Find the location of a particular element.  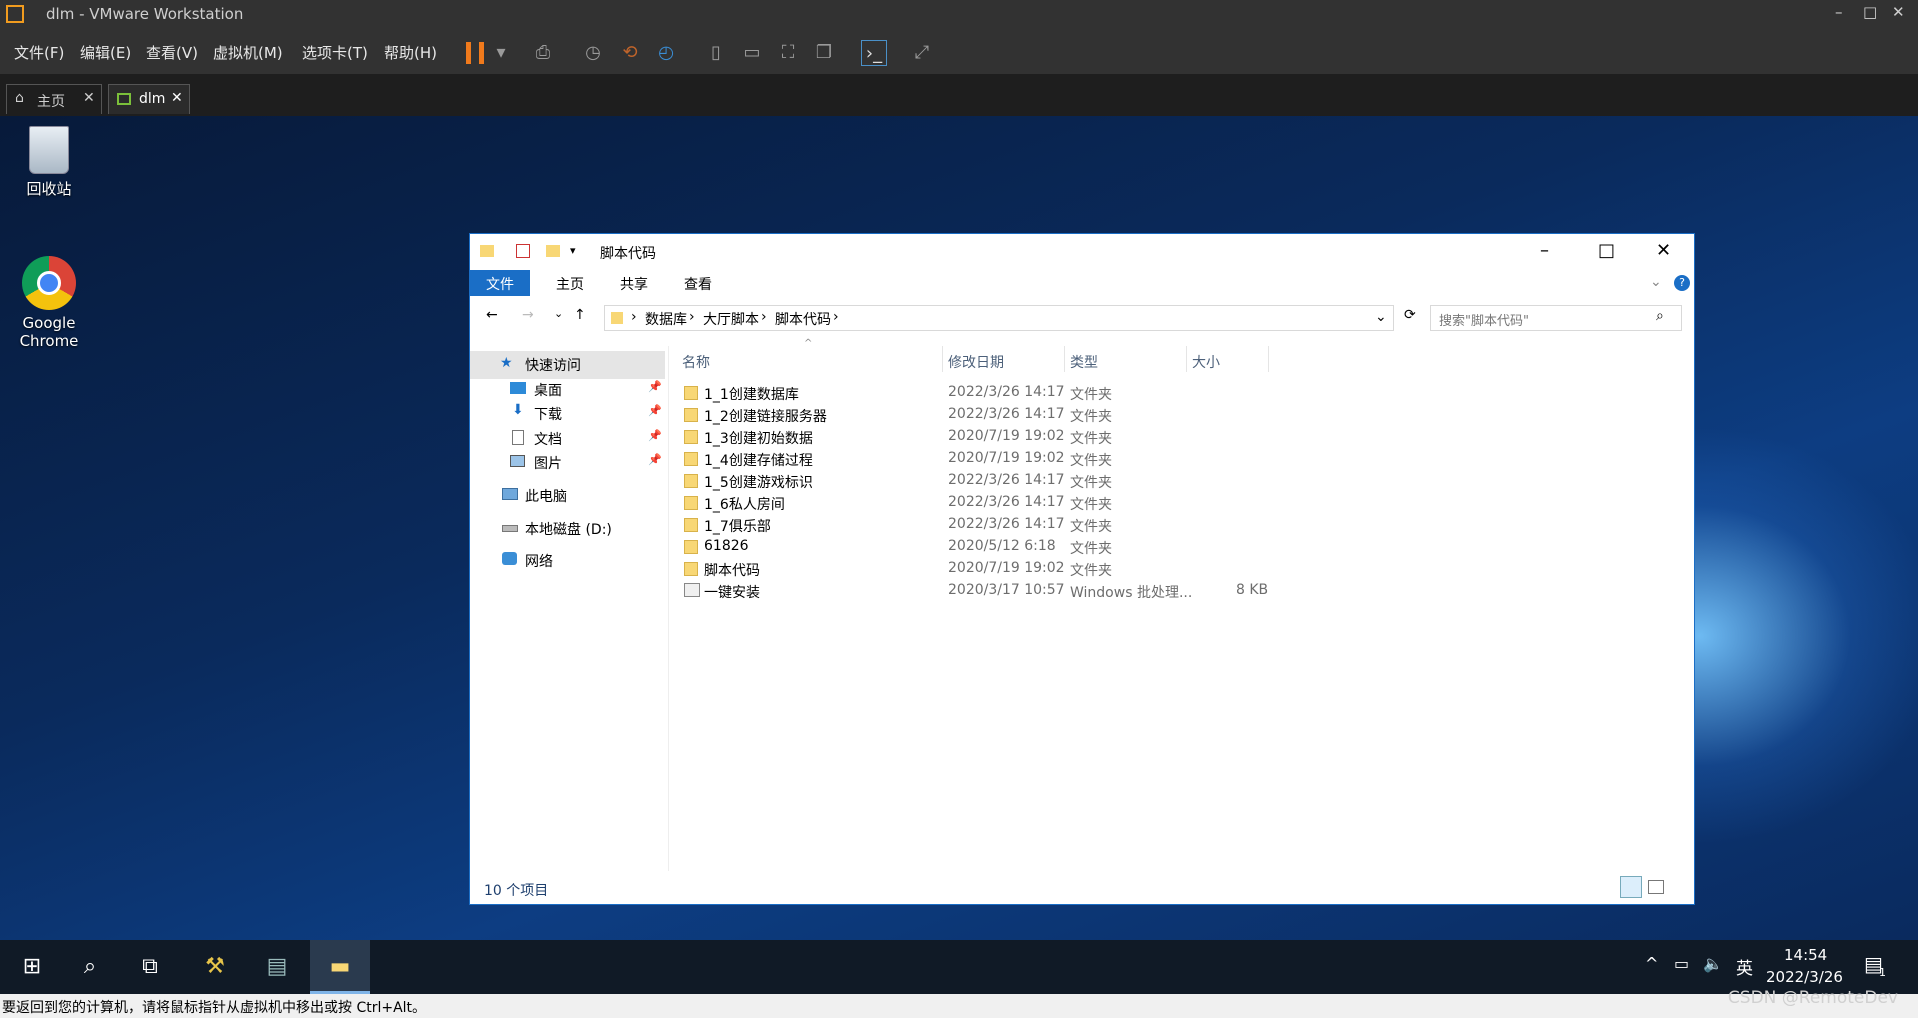

sidebar-item-pictures: 图片 📌 is located at coordinates (567, 463).